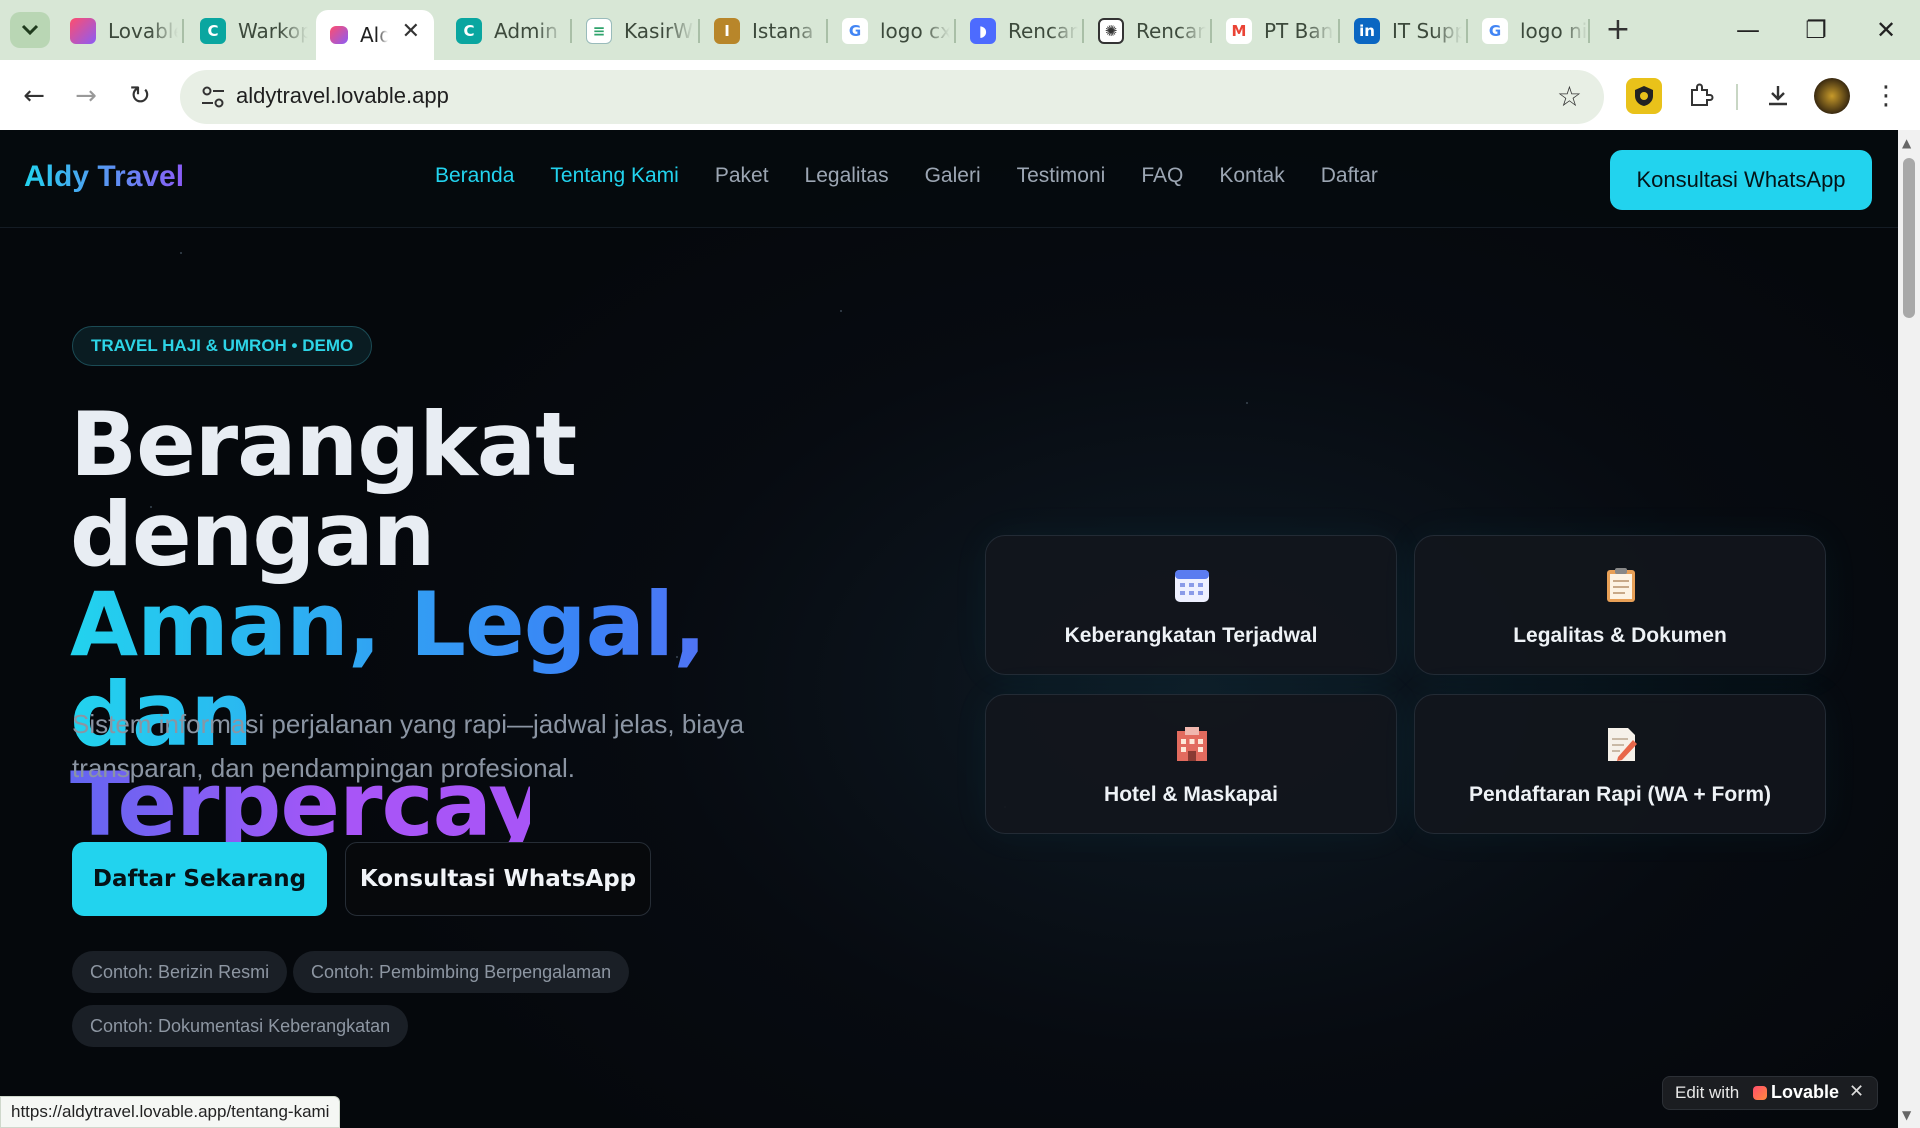  I want to click on bookmark-star-icon: ☆, so click(1569, 96).